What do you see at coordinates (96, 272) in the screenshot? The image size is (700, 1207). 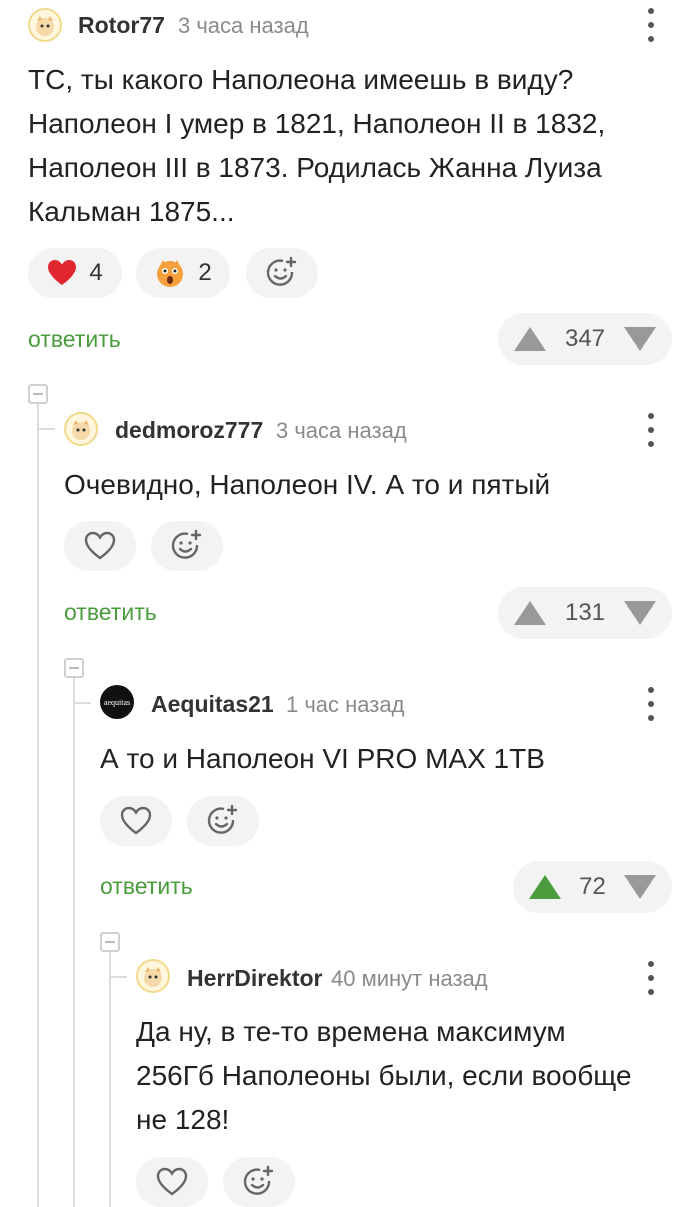 I see `reaction-count: 4` at bounding box center [96, 272].